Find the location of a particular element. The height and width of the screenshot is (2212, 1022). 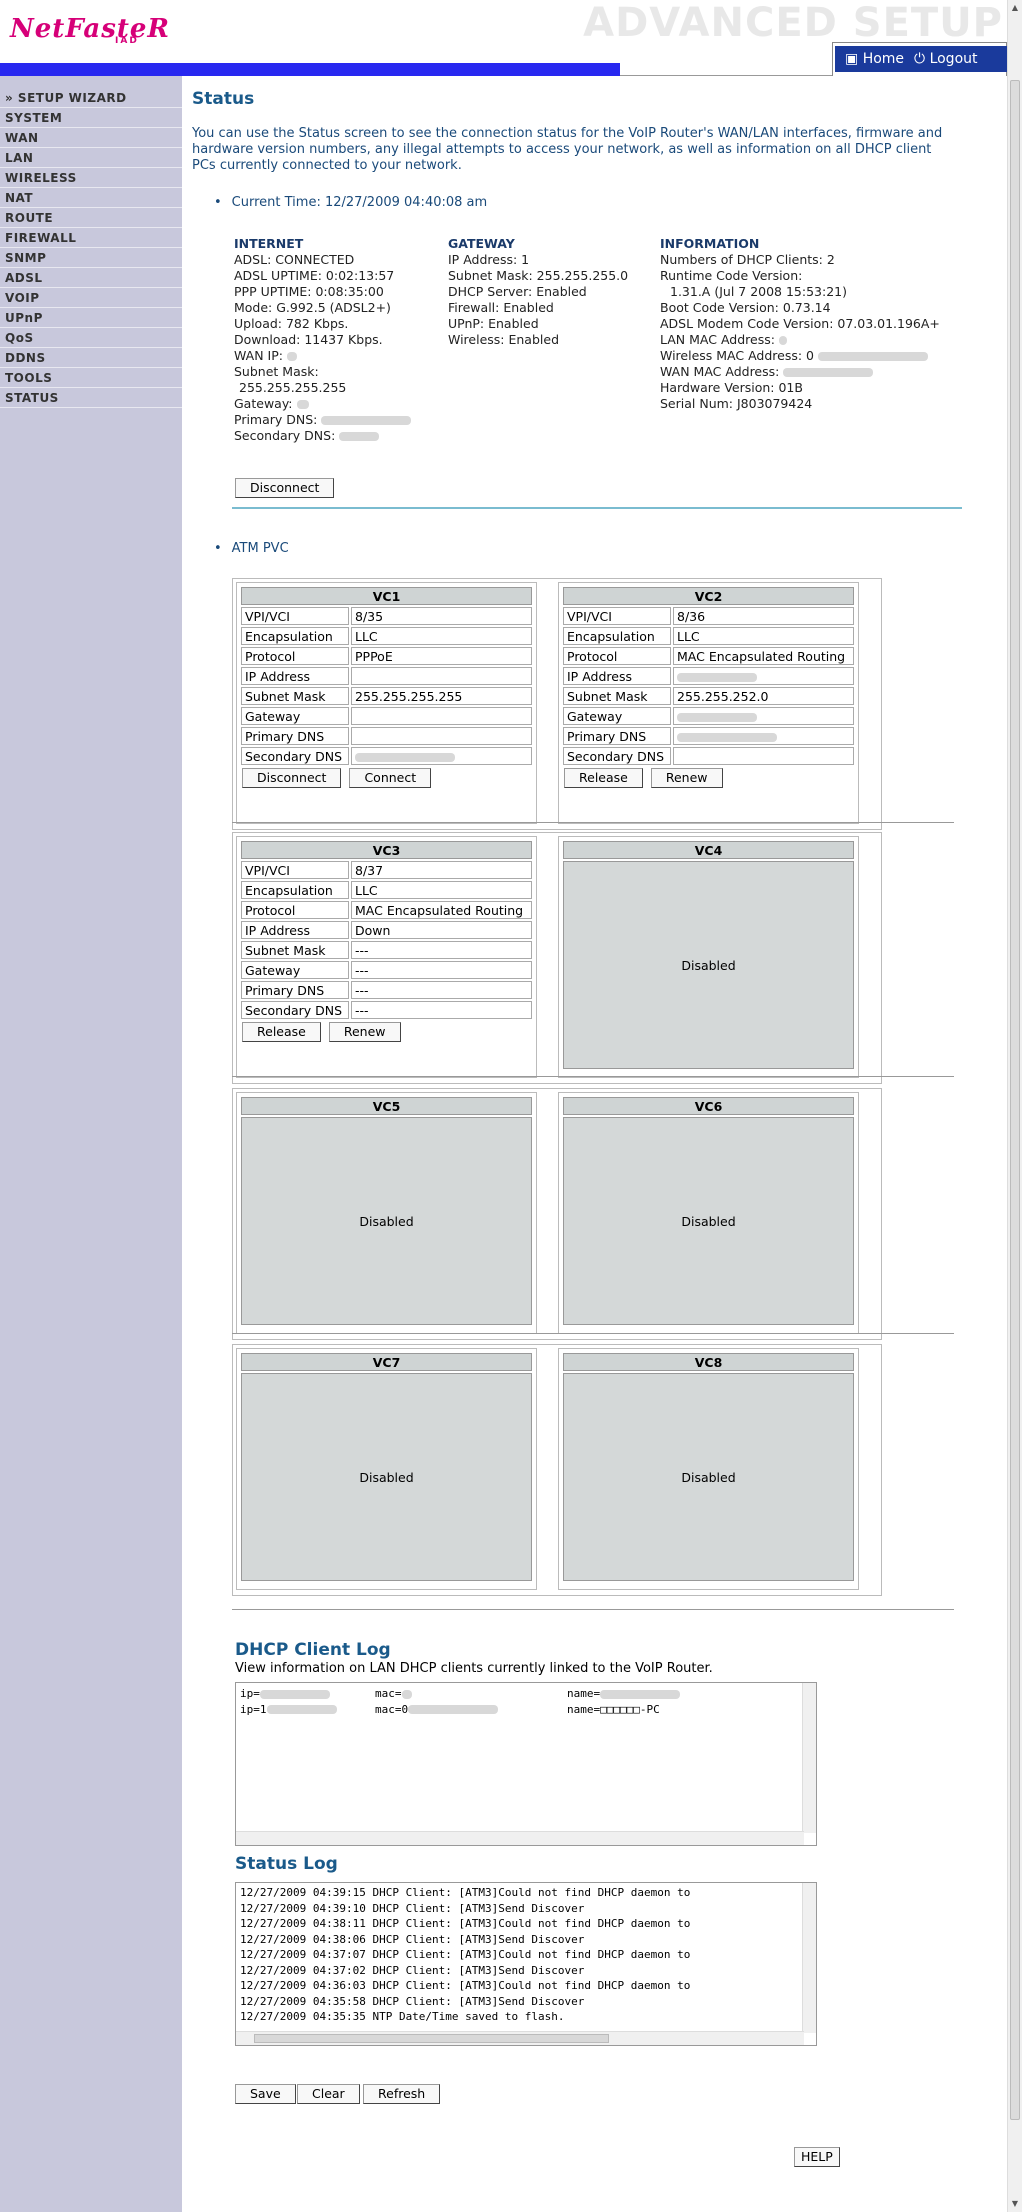

sidebar-item-nat: NAT is located at coordinates (91, 198).